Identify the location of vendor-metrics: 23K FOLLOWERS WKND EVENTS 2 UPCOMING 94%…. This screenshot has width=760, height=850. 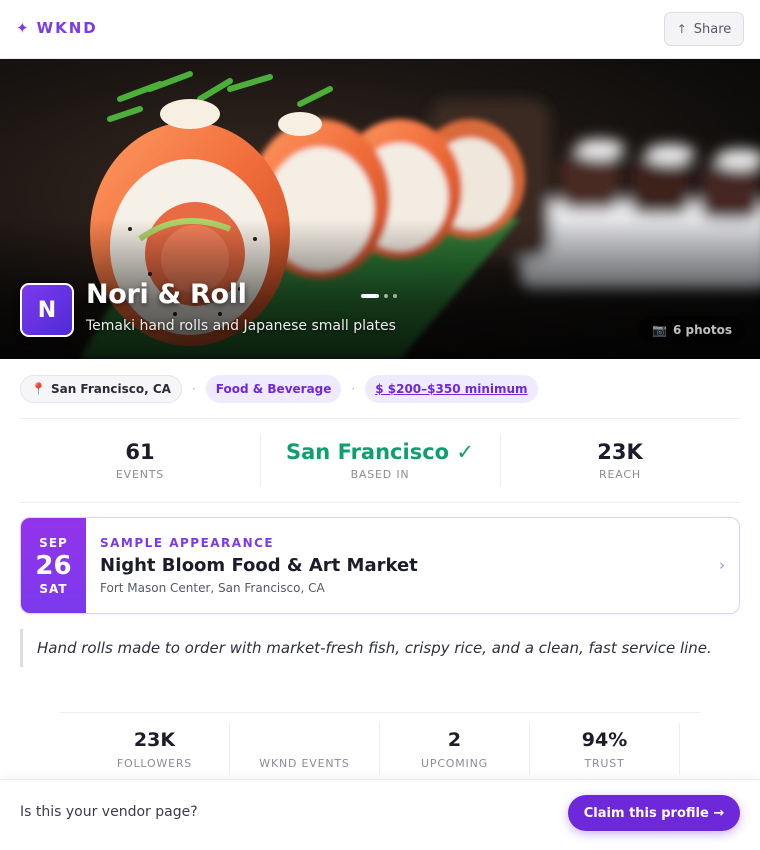
(380, 743).